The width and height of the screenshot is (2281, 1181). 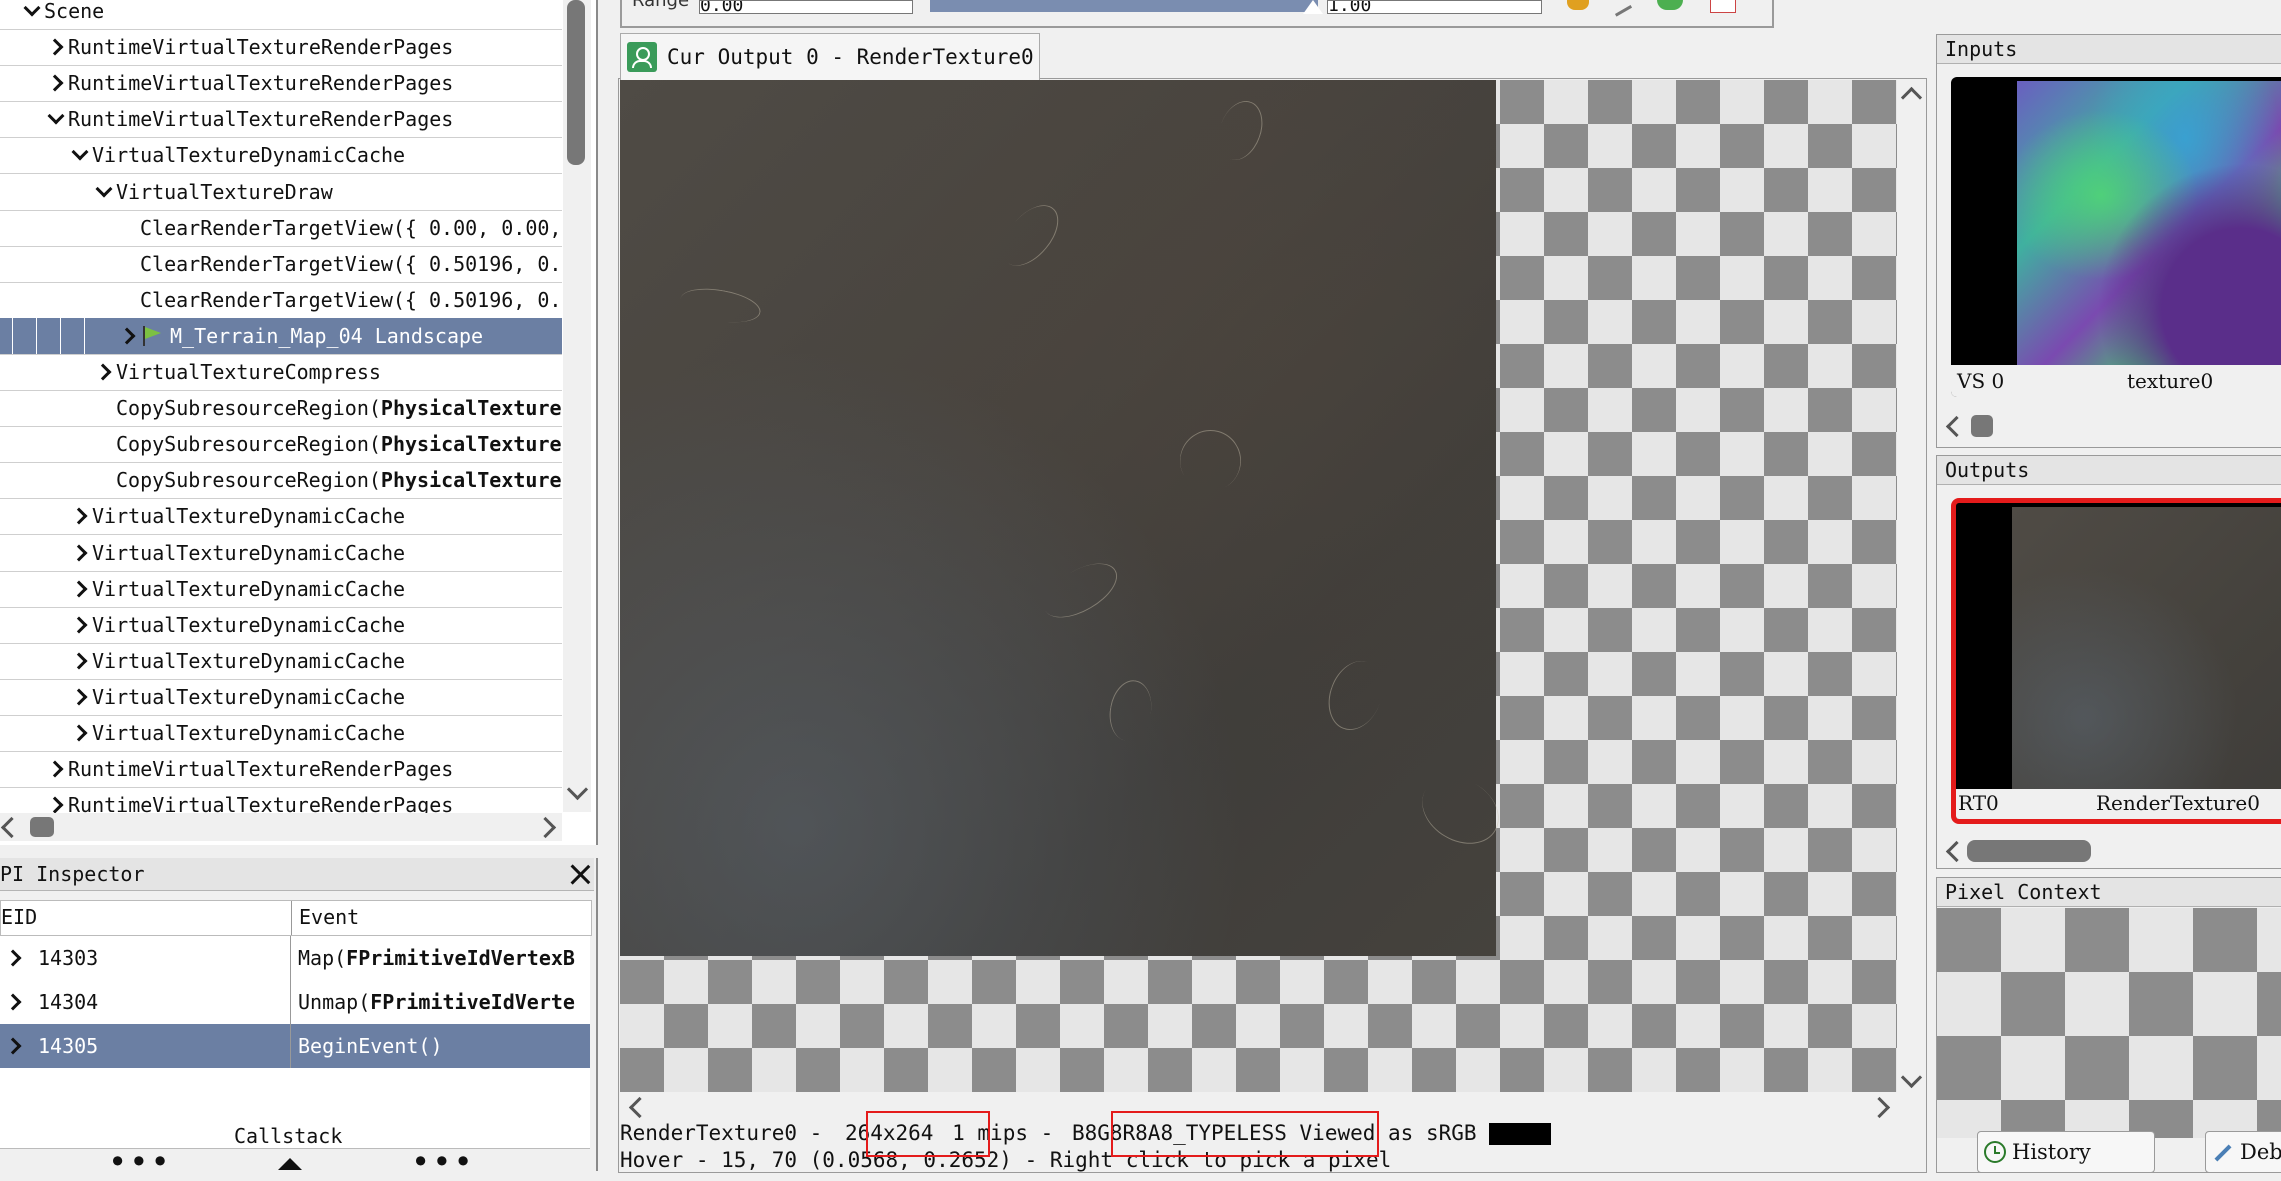 What do you see at coordinates (1723, 6) in the screenshot?
I see `save-icon` at bounding box center [1723, 6].